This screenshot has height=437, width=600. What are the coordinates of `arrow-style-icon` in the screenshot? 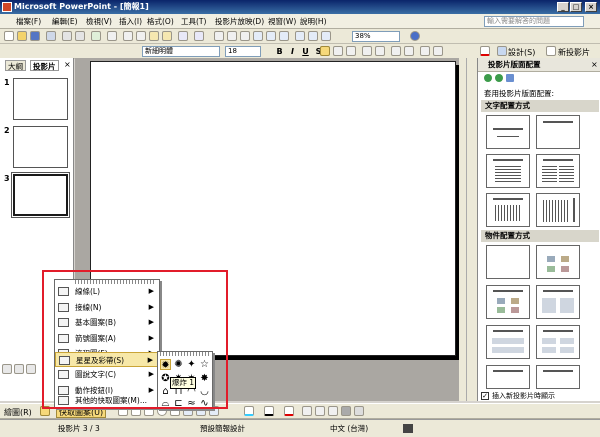 It's located at (333, 411).